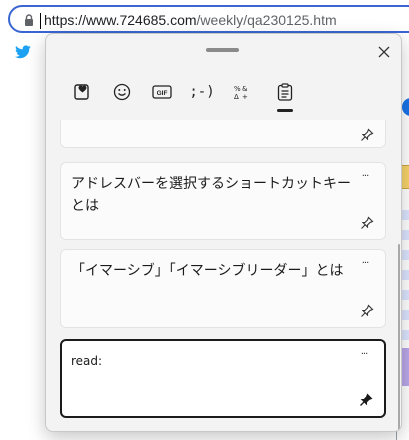 The height and width of the screenshot is (440, 409). I want to click on url-path: /weekly/qa230125.htm, so click(266, 20).